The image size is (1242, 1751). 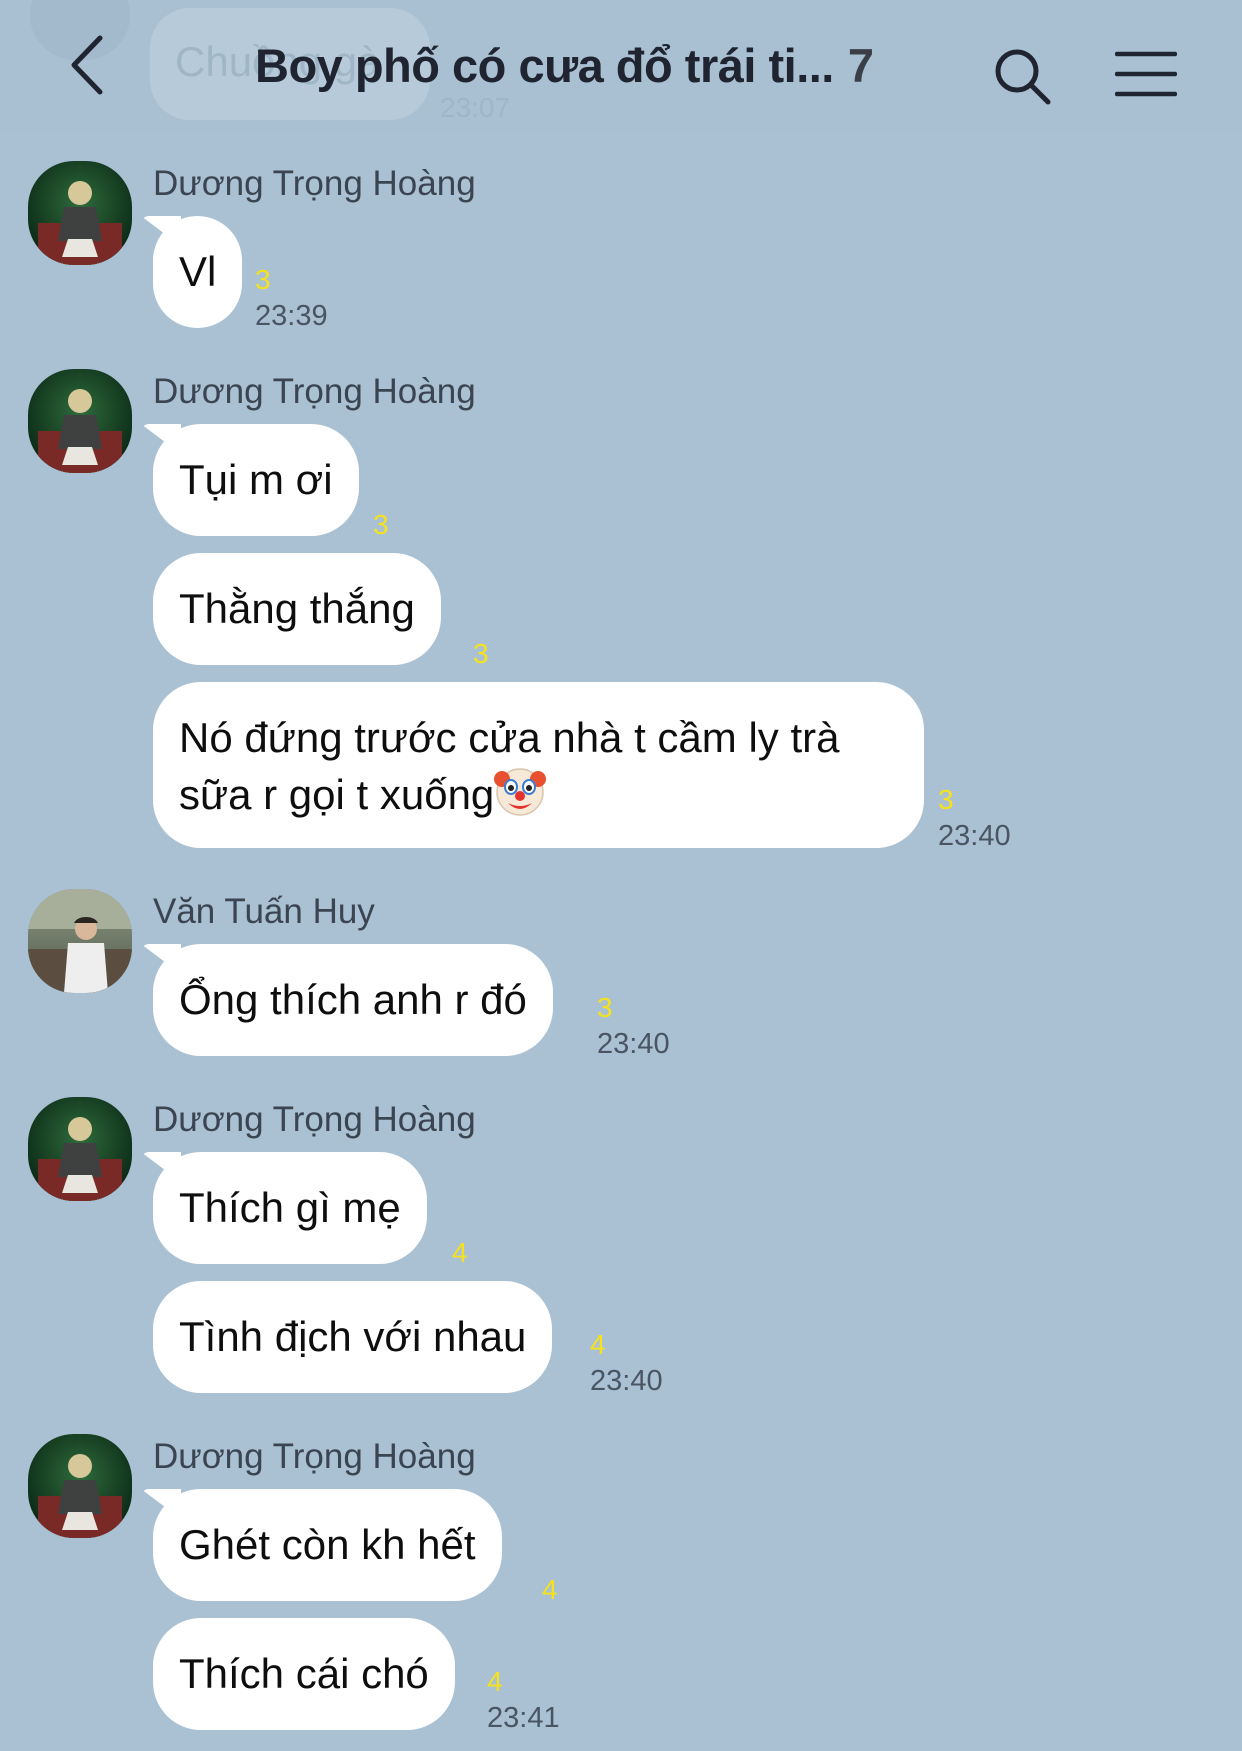 I want to click on clown-face-icon, so click(x=520, y=792).